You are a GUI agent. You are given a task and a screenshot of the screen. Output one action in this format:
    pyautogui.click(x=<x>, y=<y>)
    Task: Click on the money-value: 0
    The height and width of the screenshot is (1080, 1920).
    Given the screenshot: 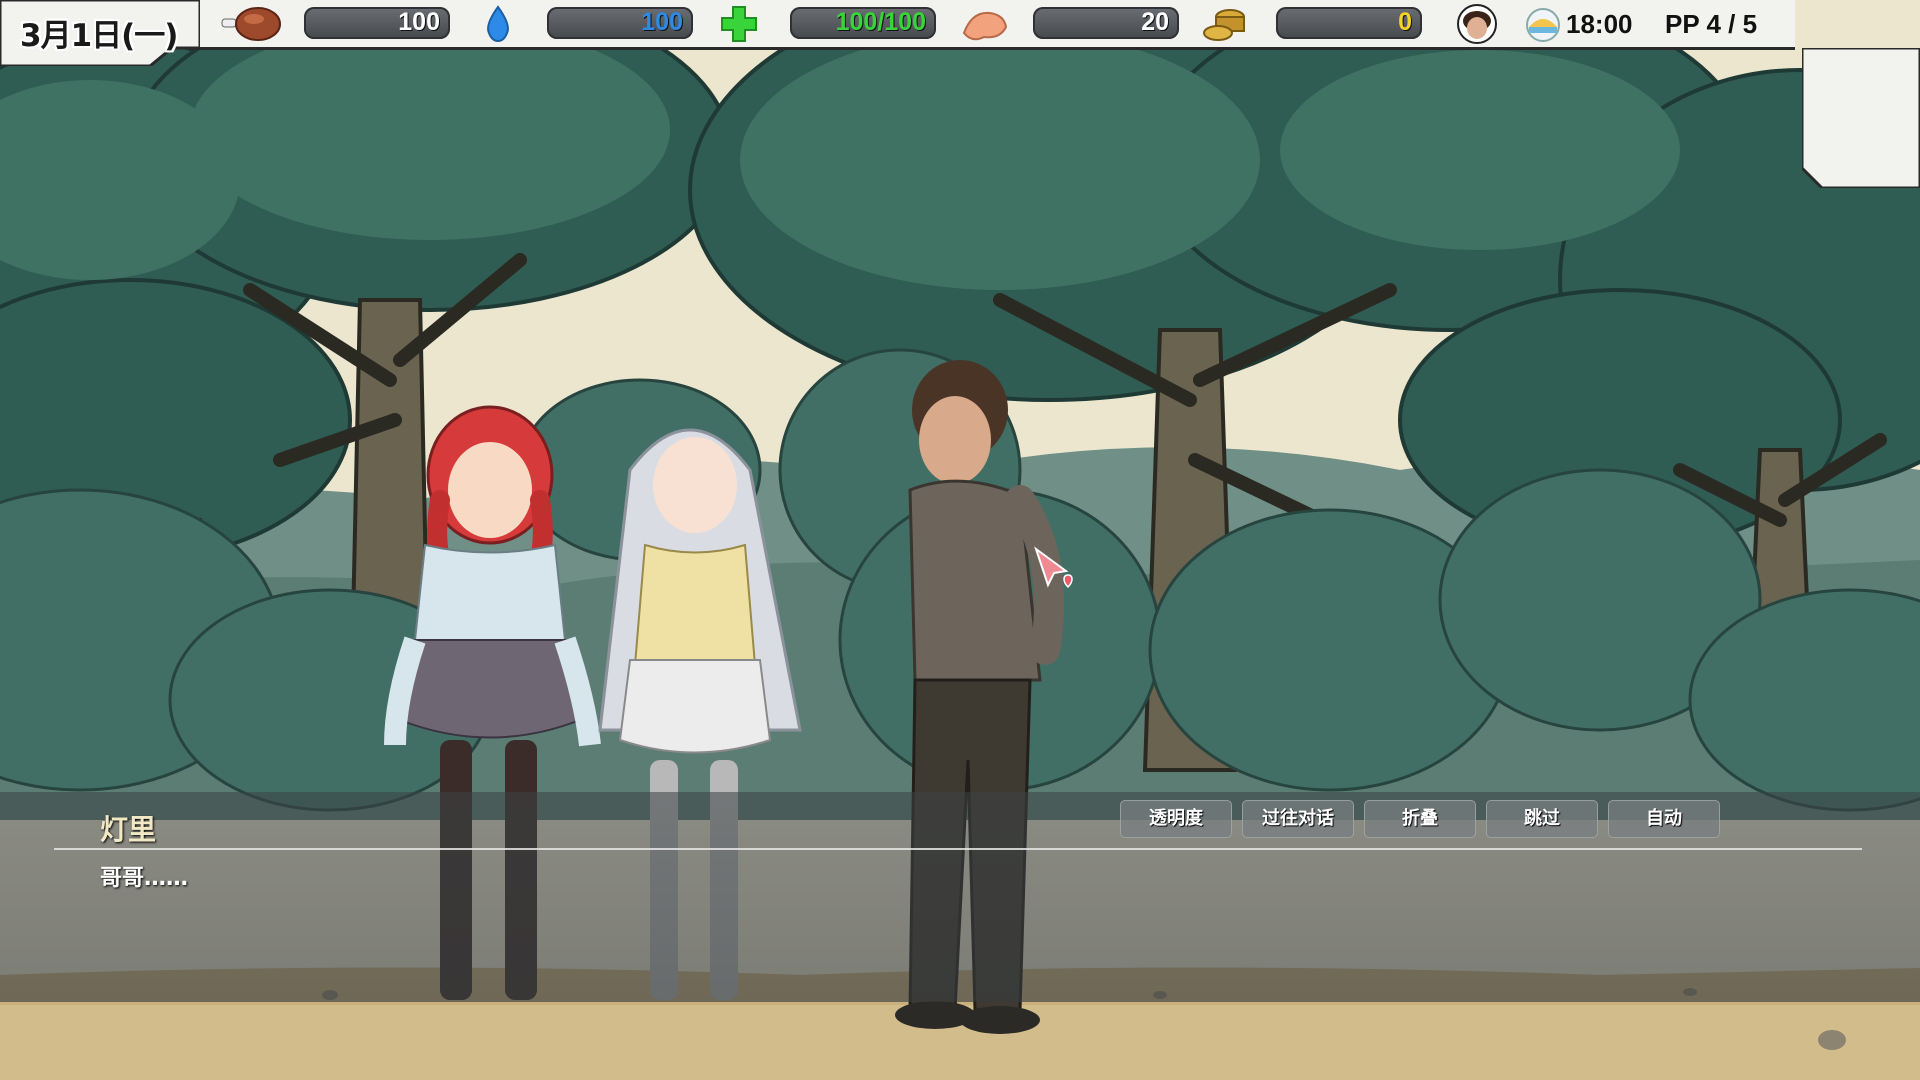 What is the action you would take?
    pyautogui.click(x=1405, y=22)
    